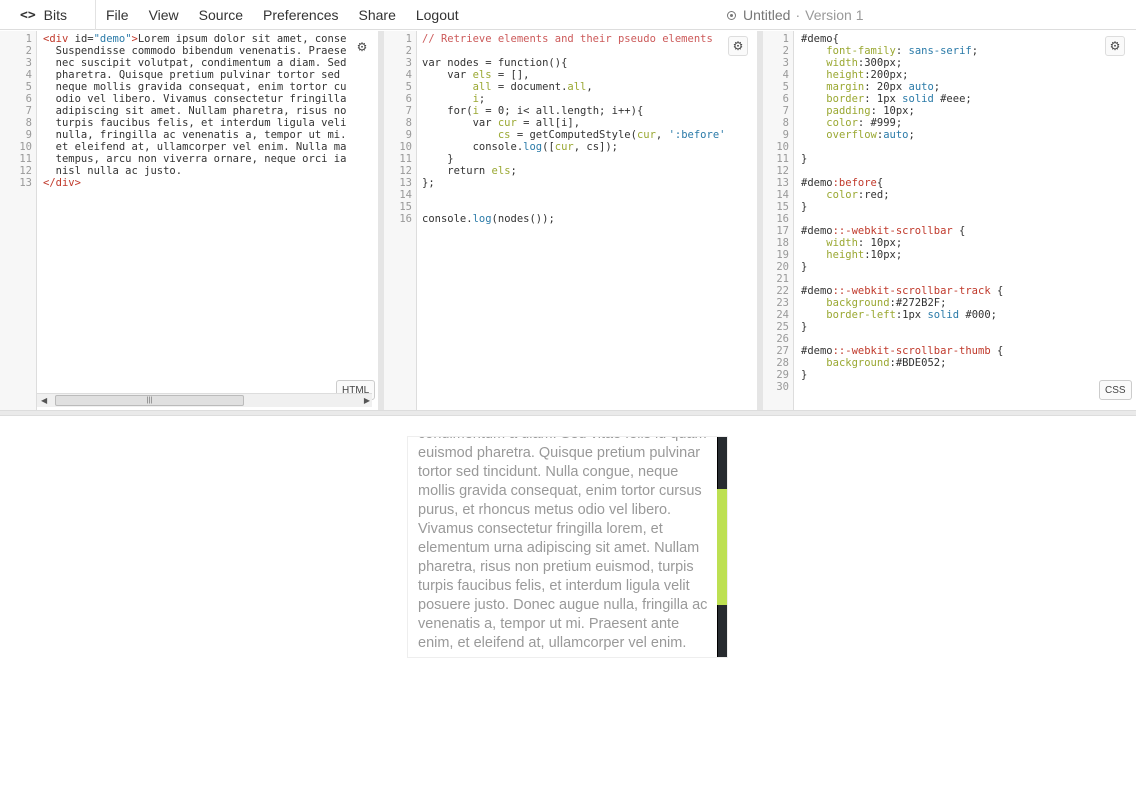 Image resolution: width=1136 pixels, height=787 pixels. Describe the element at coordinates (902, 195) in the screenshot. I see `code-line: color:red;` at that location.